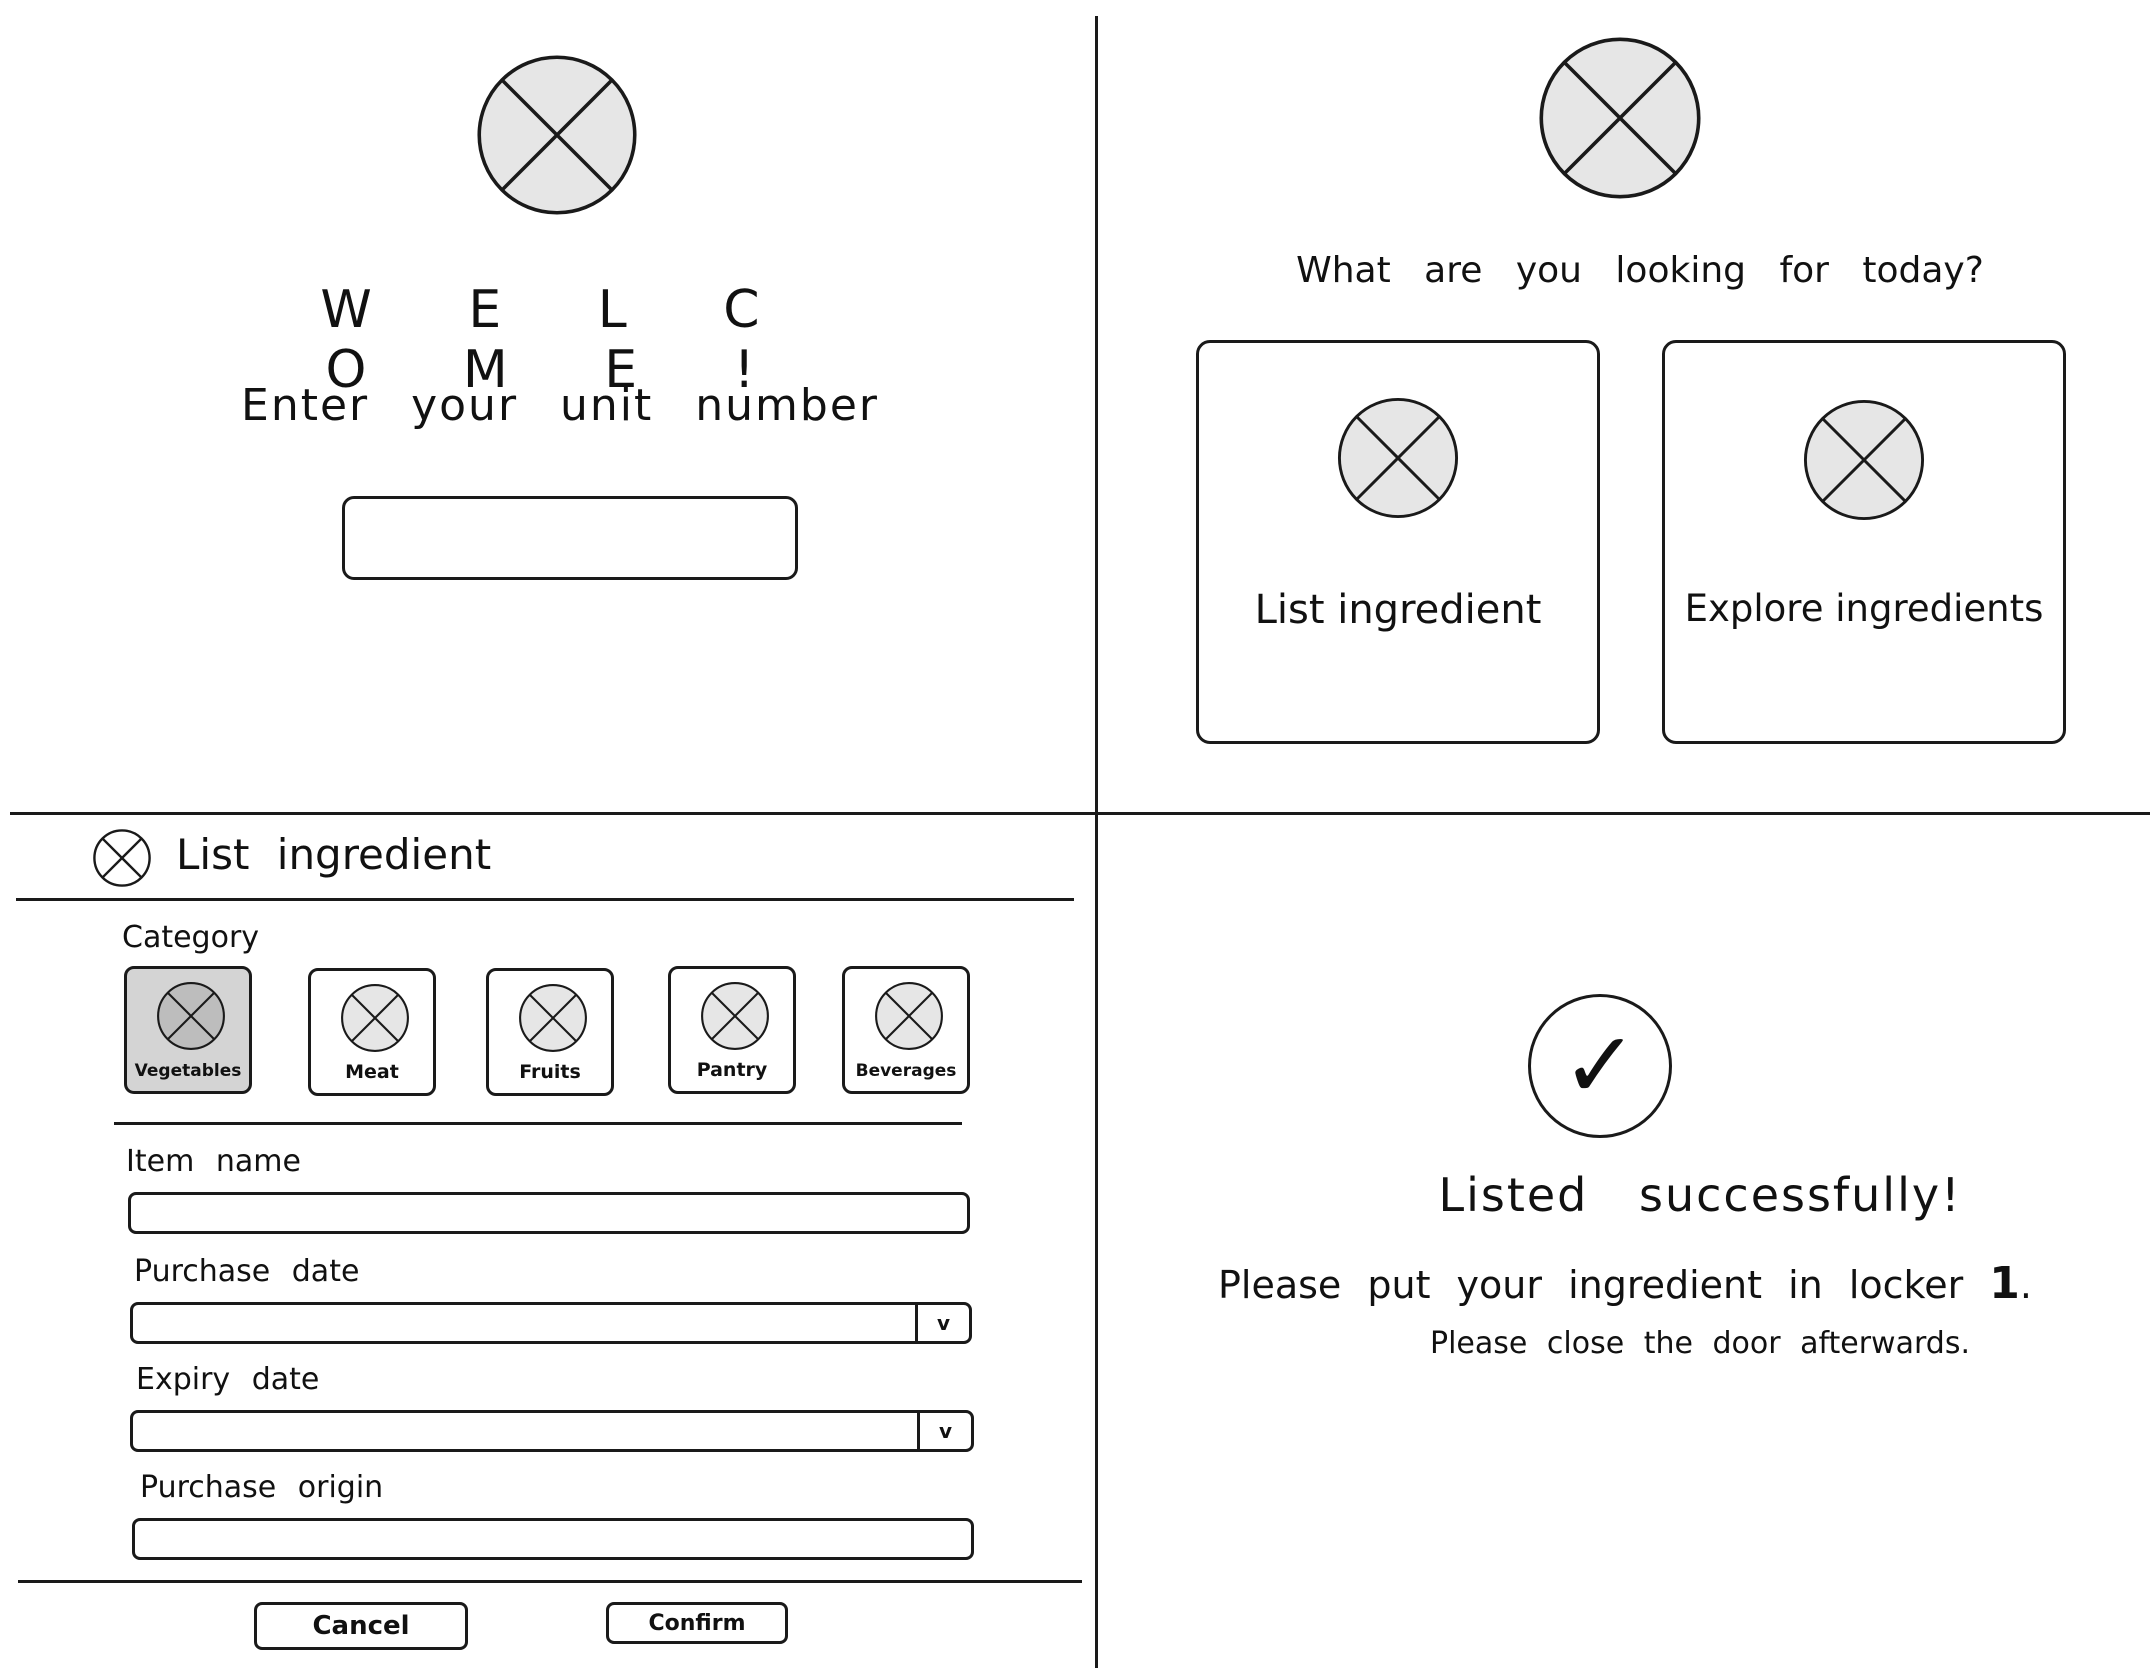 This screenshot has height=1668, width=2154. I want to click on form-title: List ingredient, so click(334, 854).